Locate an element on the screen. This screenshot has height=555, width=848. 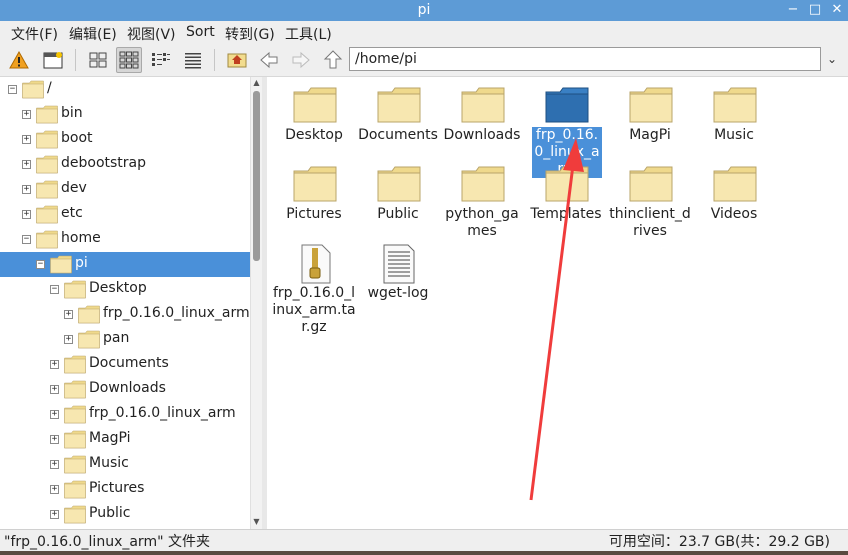
file-item-label: Templates is located at coordinates (566, 214).